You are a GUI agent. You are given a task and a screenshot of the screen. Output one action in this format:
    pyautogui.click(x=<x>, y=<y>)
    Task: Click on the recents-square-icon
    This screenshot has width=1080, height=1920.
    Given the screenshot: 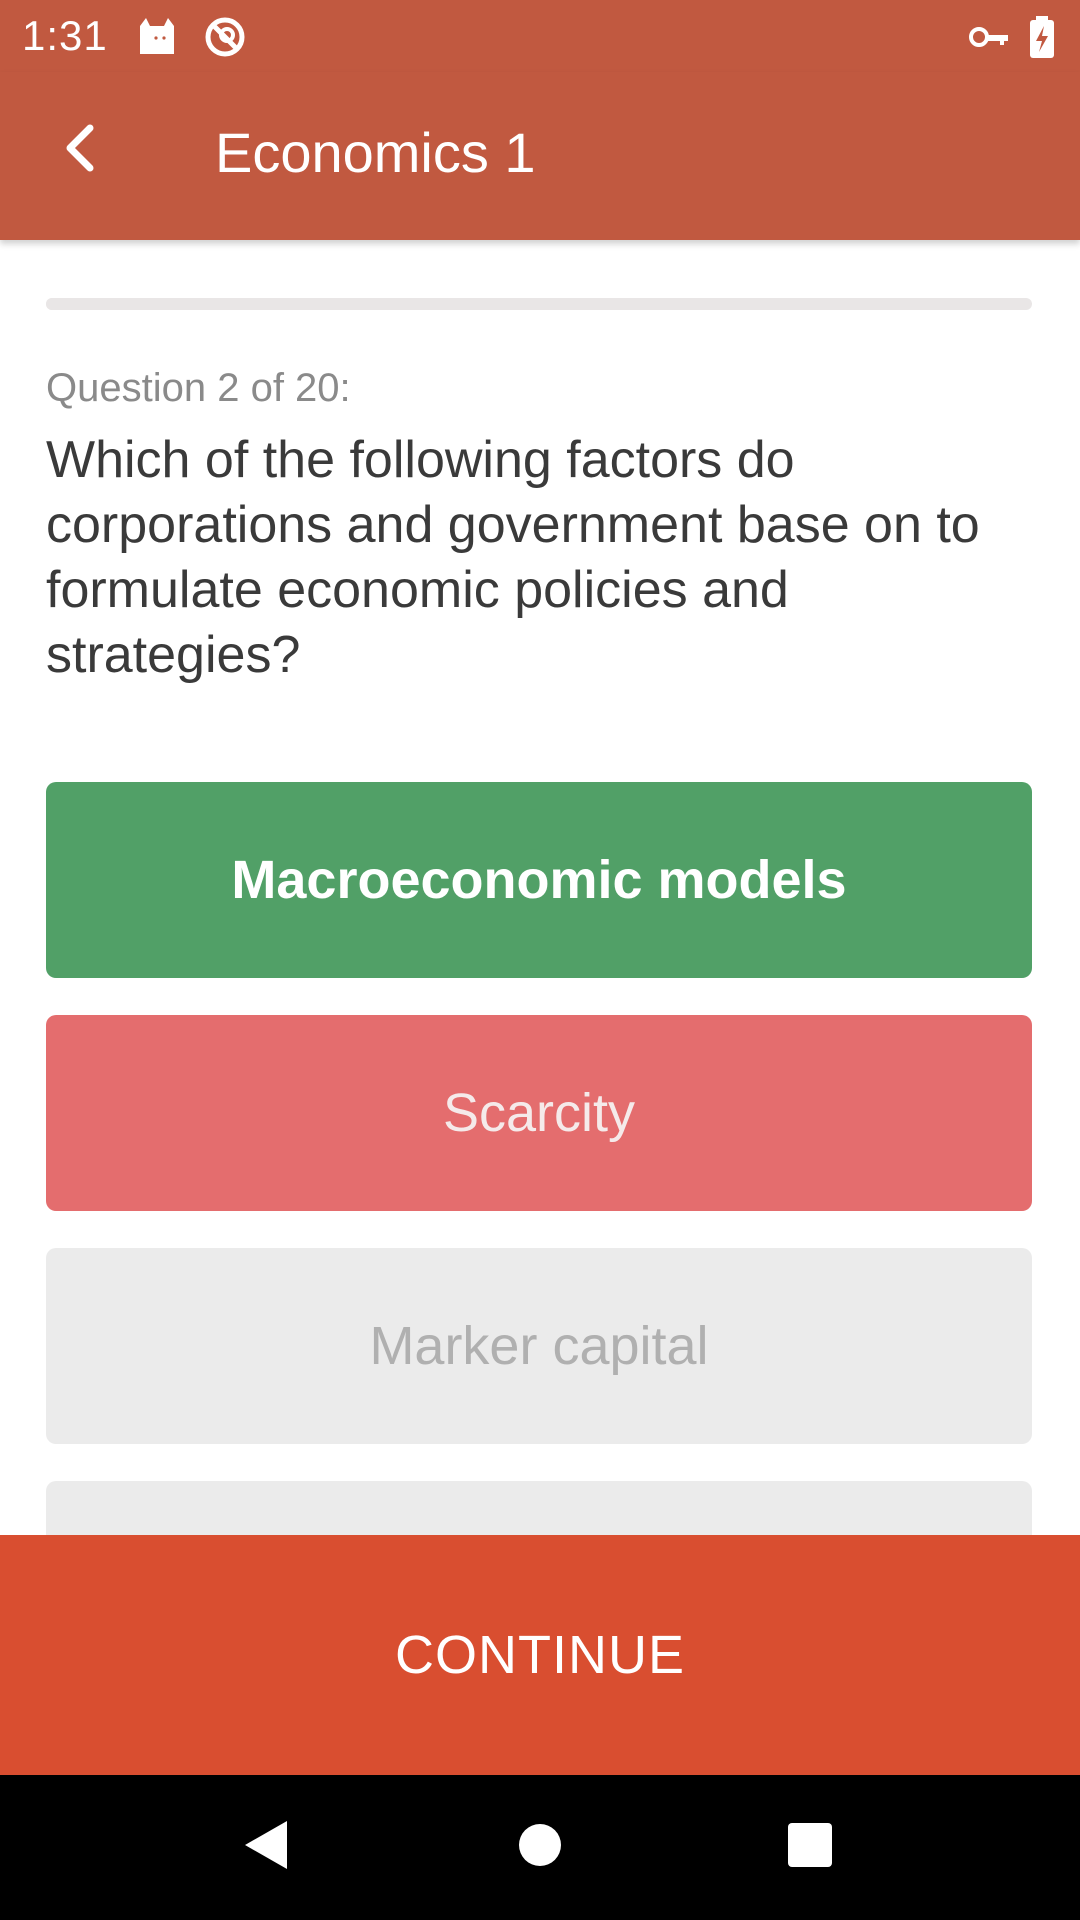 What is the action you would take?
    pyautogui.click(x=810, y=1847)
    